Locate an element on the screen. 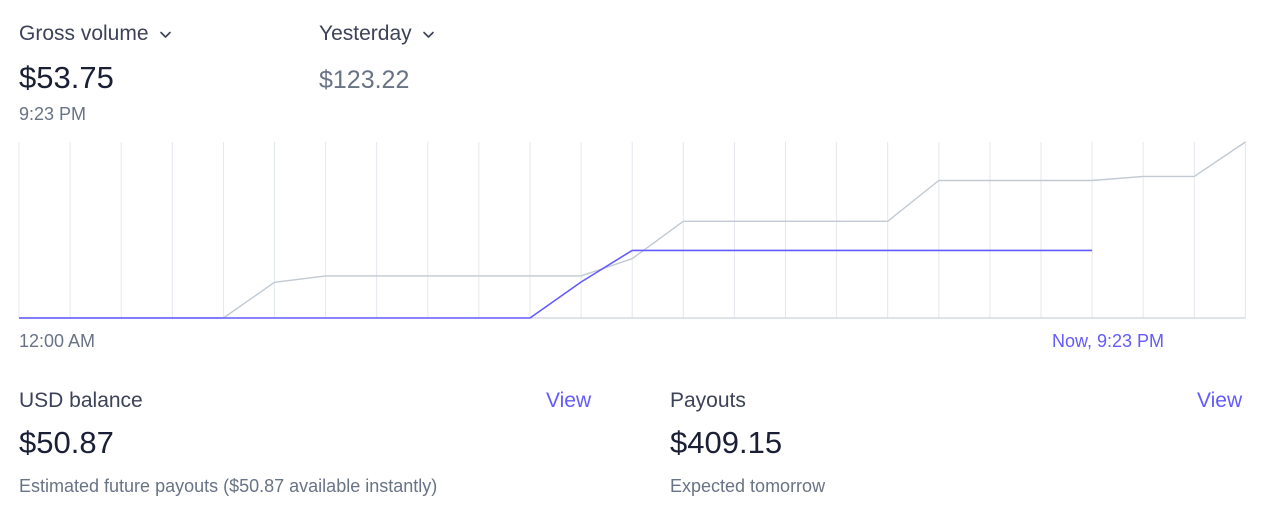 The width and height of the screenshot is (1280, 513). chart-x-end-label: Now, 9:23 PM is located at coordinates (1108, 341).